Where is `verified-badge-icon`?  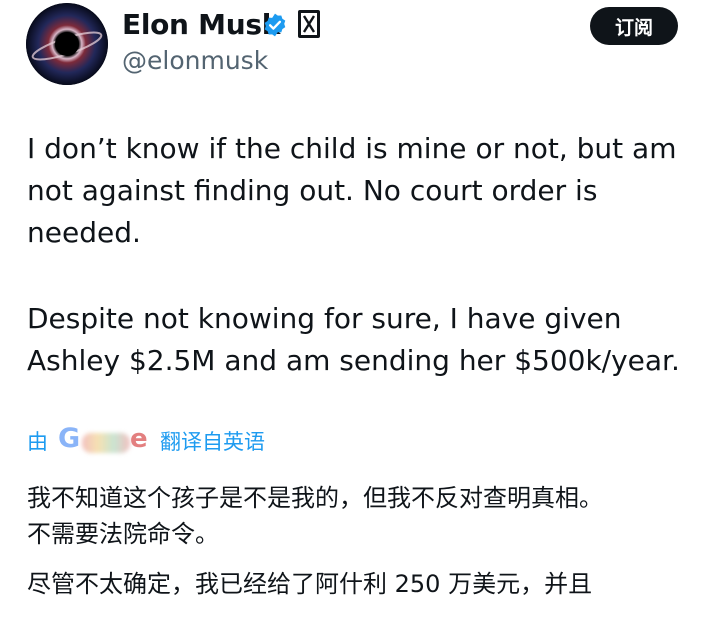 verified-badge-icon is located at coordinates (275, 25).